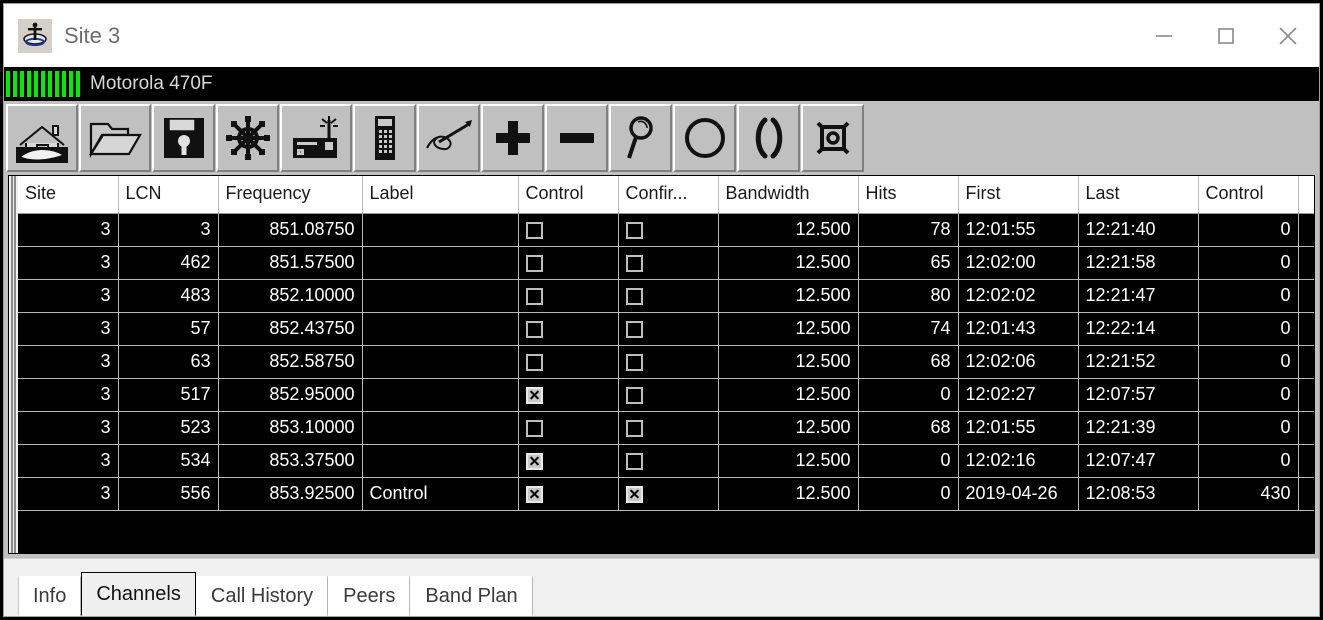  I want to click on table-row: 3 483 852.10000 12.500 80 12:02:02 12:21:47 0, so click(666, 296).